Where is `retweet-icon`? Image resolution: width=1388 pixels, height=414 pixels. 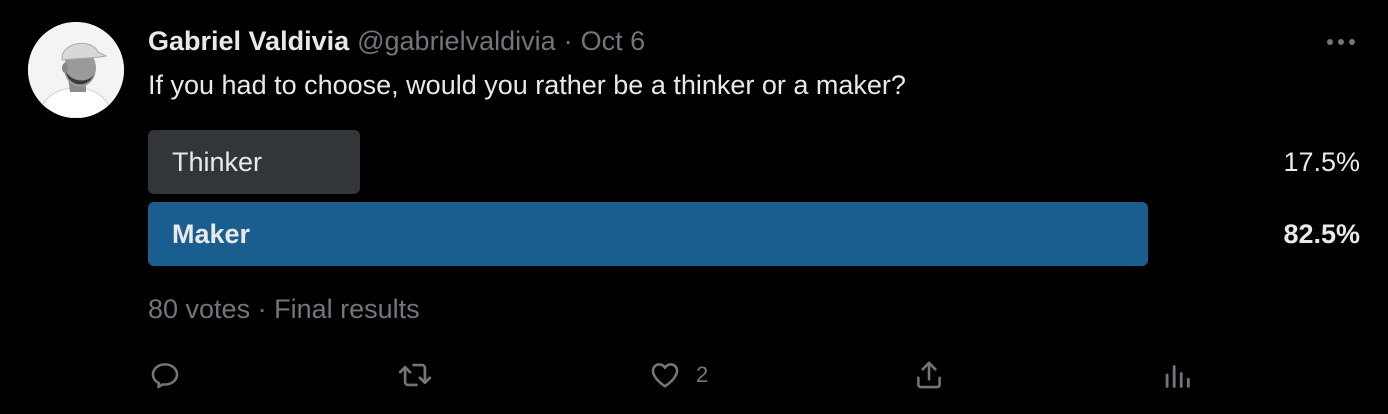
retweet-icon is located at coordinates (415, 375).